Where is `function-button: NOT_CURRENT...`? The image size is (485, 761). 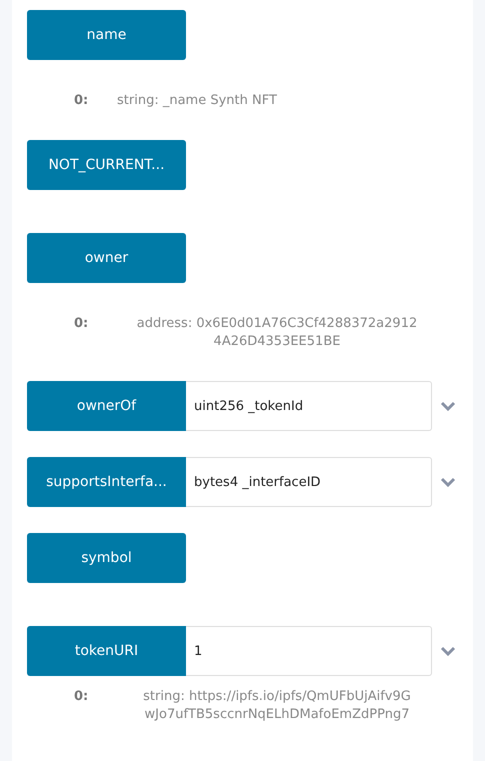
function-button: NOT_CURRENT... is located at coordinates (106, 165).